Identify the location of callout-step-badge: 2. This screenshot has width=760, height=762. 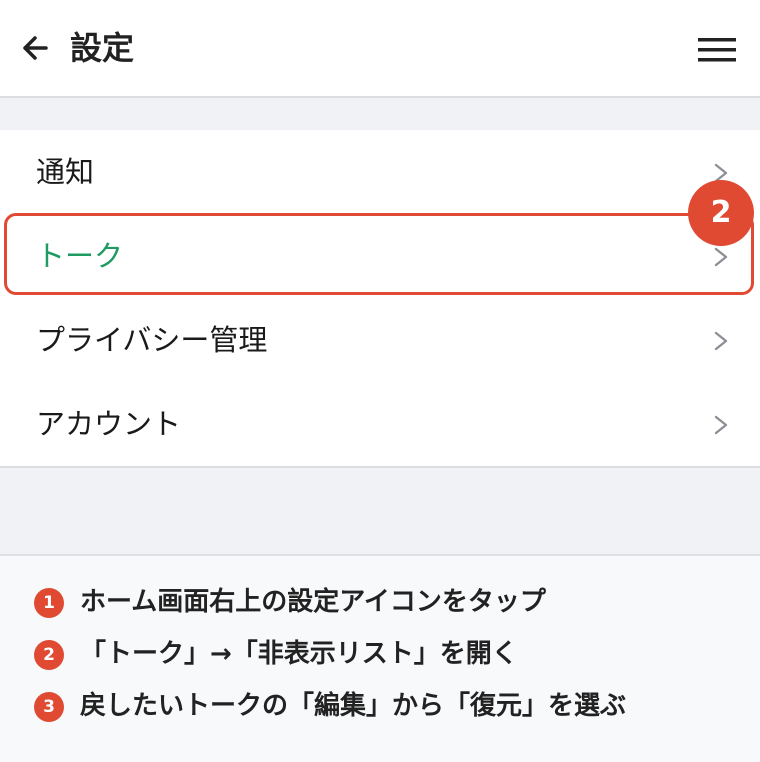
(721, 213).